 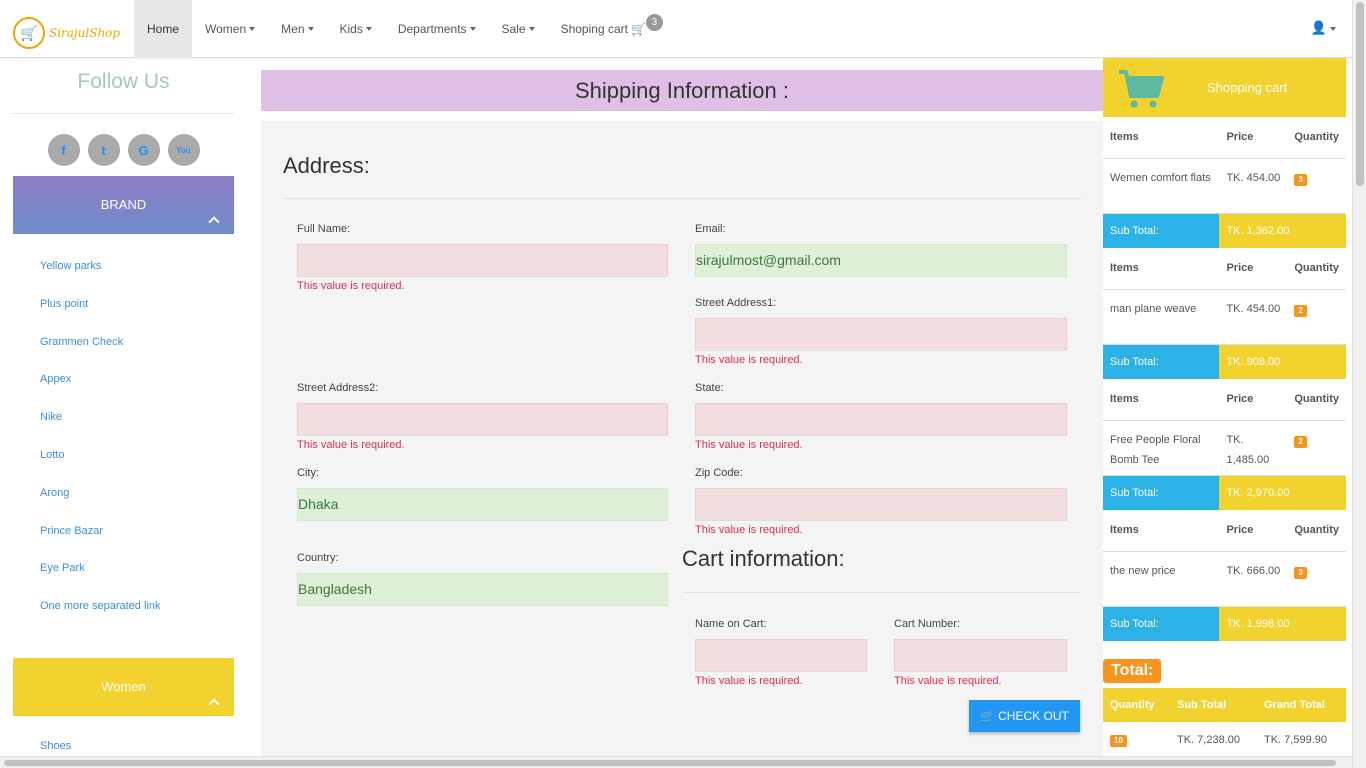 I want to click on full-name-label: Full Name:, so click(x=324, y=229).